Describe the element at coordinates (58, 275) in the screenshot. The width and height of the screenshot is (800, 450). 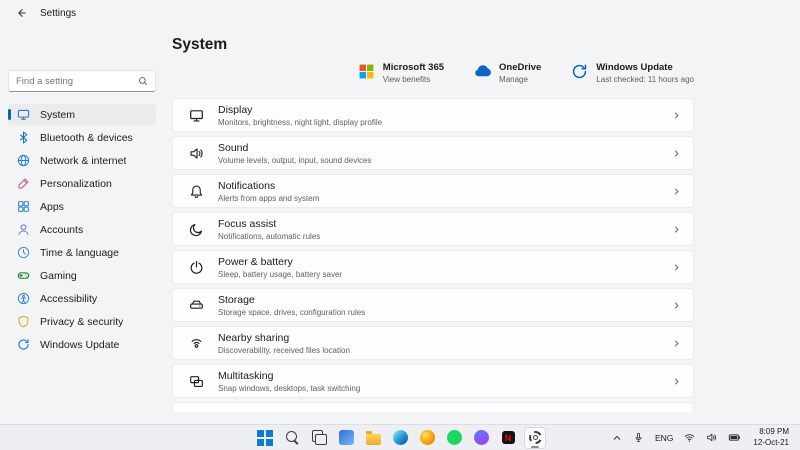
I see `sidebar-item-label: Gaming` at that location.